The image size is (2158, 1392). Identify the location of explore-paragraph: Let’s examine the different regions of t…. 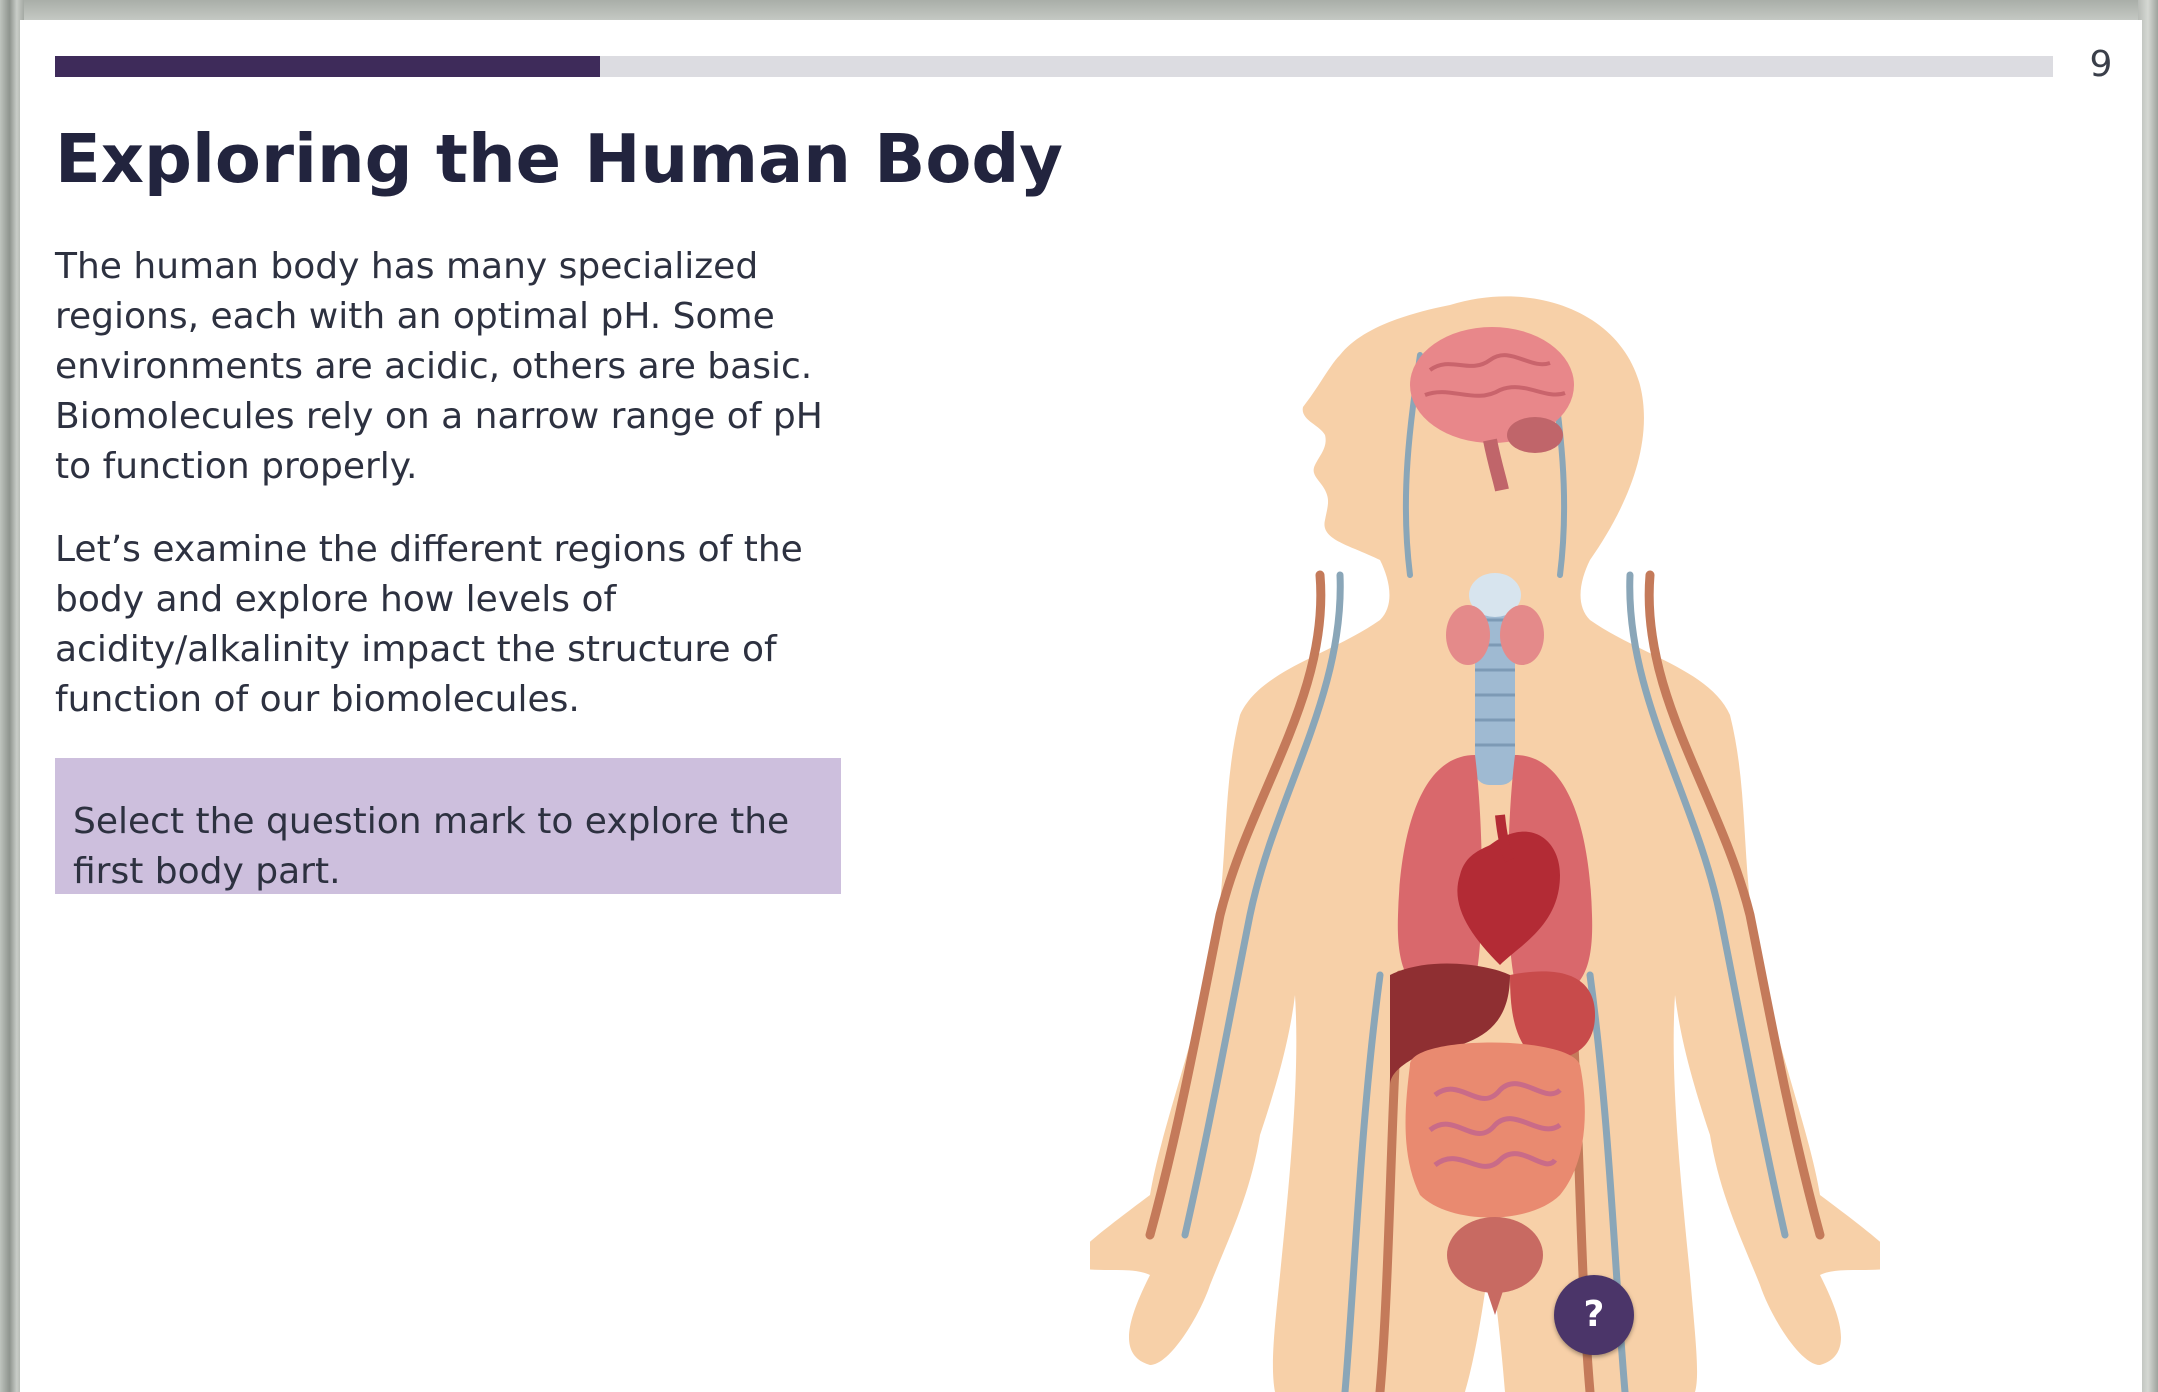
(429, 624).